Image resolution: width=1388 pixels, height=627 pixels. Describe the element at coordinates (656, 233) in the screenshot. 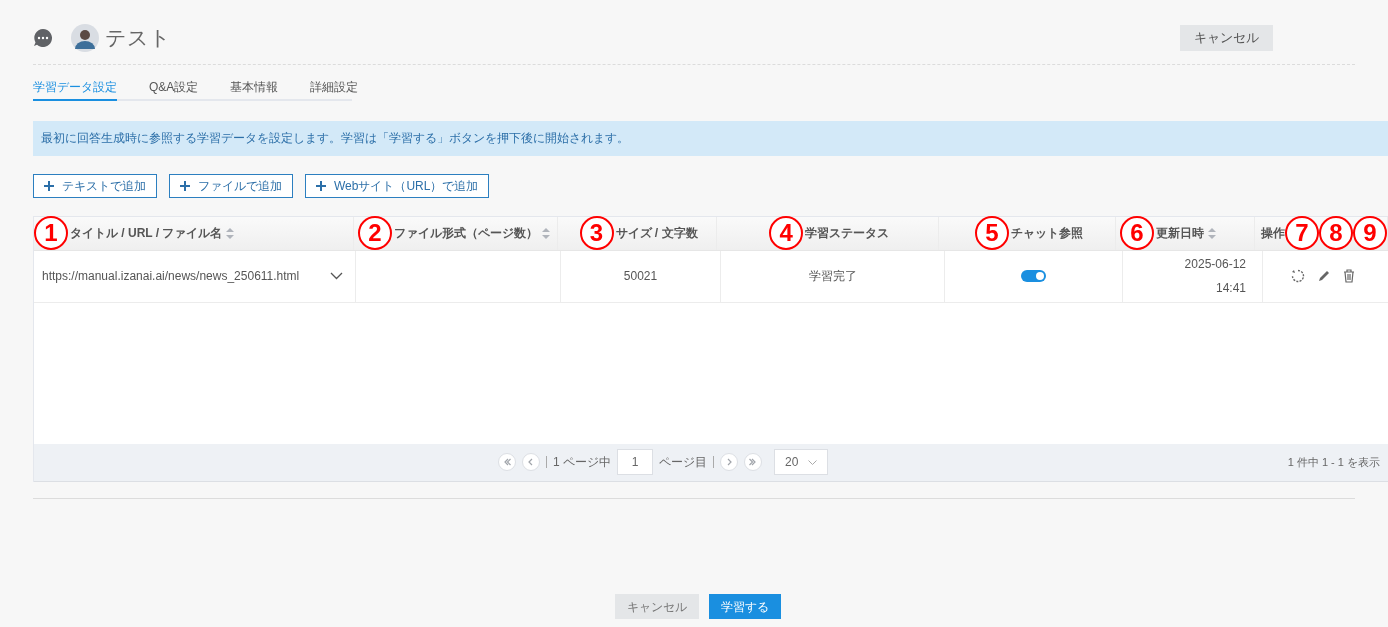

I see `column-header: サイズ / 文字数` at that location.